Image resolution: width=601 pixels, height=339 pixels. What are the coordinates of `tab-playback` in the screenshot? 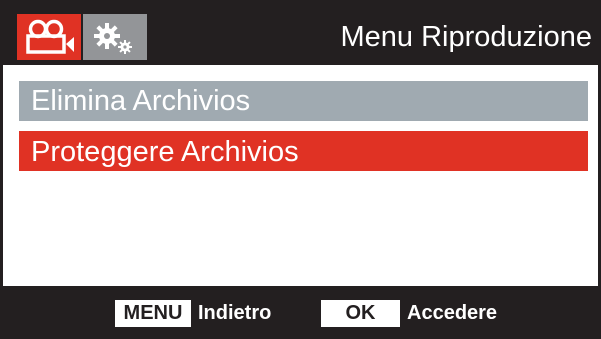 It's located at (49, 37).